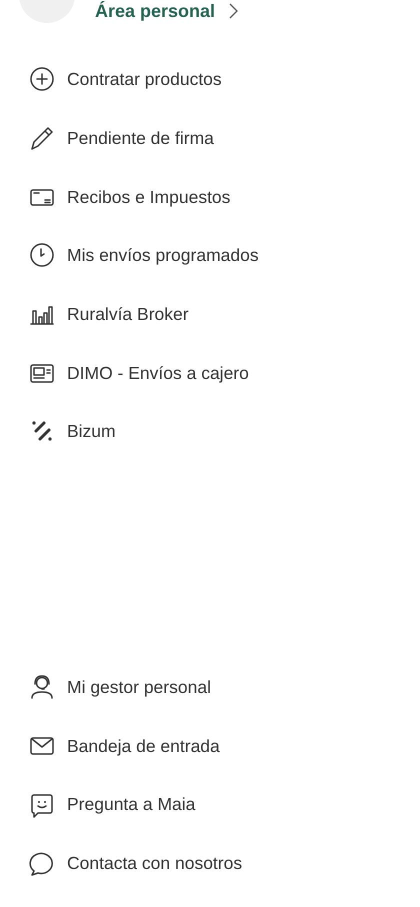 This screenshot has height=907, width=420. What do you see at coordinates (42, 138) in the screenshot?
I see `pen-icon` at bounding box center [42, 138].